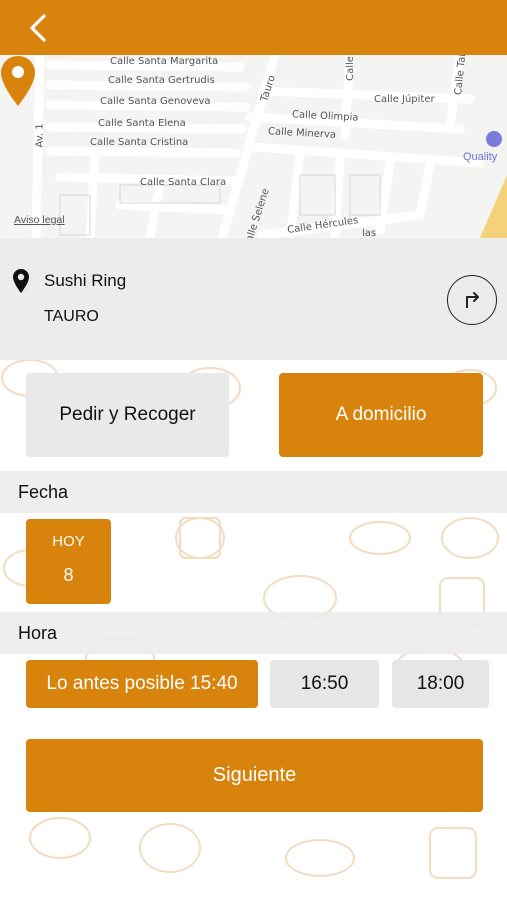 The width and height of the screenshot is (507, 900). Describe the element at coordinates (324, 684) in the screenshot. I see `time-slot: 16:50` at that location.